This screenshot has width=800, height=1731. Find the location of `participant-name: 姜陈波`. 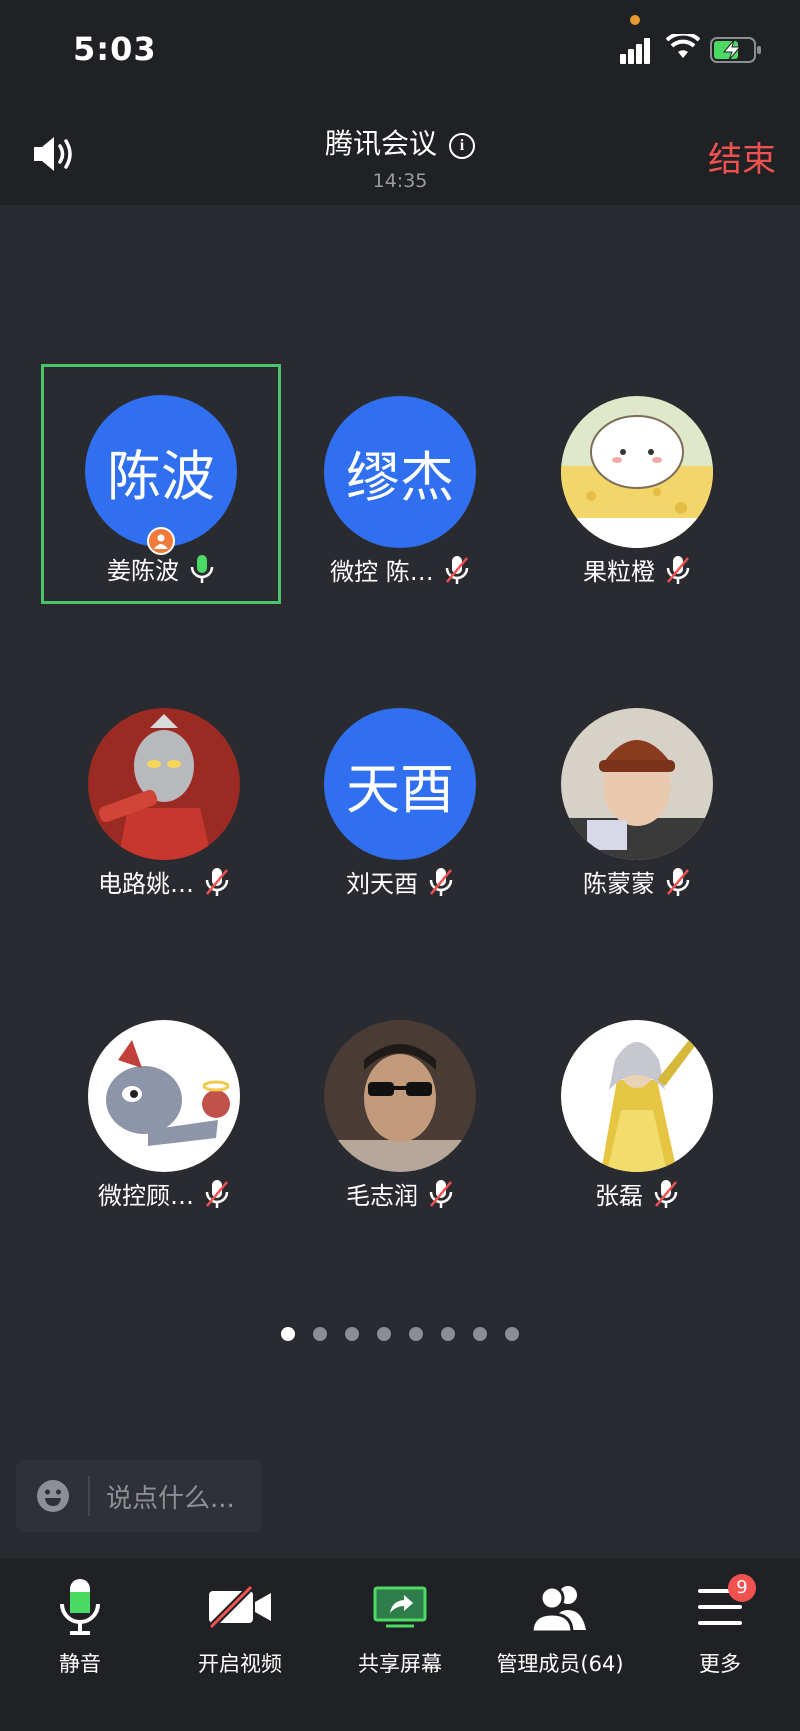

participant-name: 姜陈波 is located at coordinates (143, 571).